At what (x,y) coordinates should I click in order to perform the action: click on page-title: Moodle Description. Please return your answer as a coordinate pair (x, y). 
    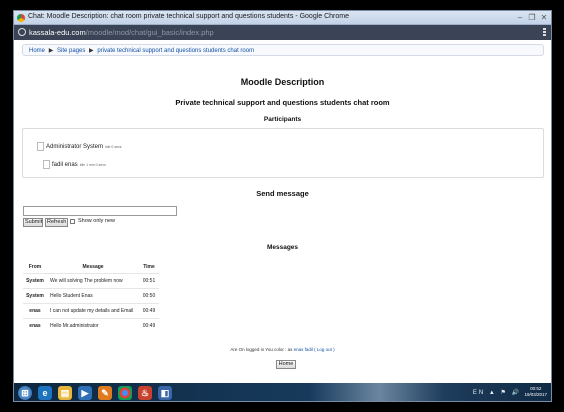
    Looking at the image, I should click on (282, 82).